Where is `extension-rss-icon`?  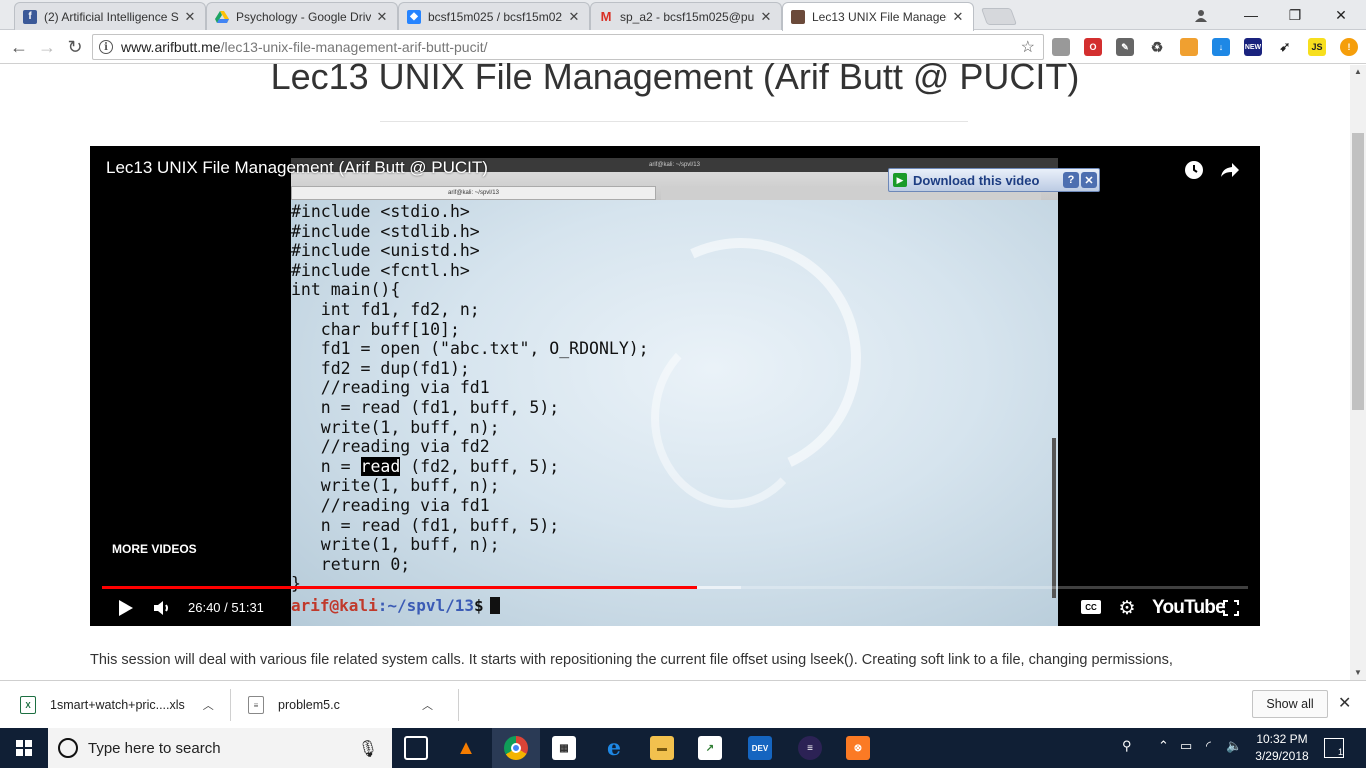 extension-rss-icon is located at coordinates (1189, 47).